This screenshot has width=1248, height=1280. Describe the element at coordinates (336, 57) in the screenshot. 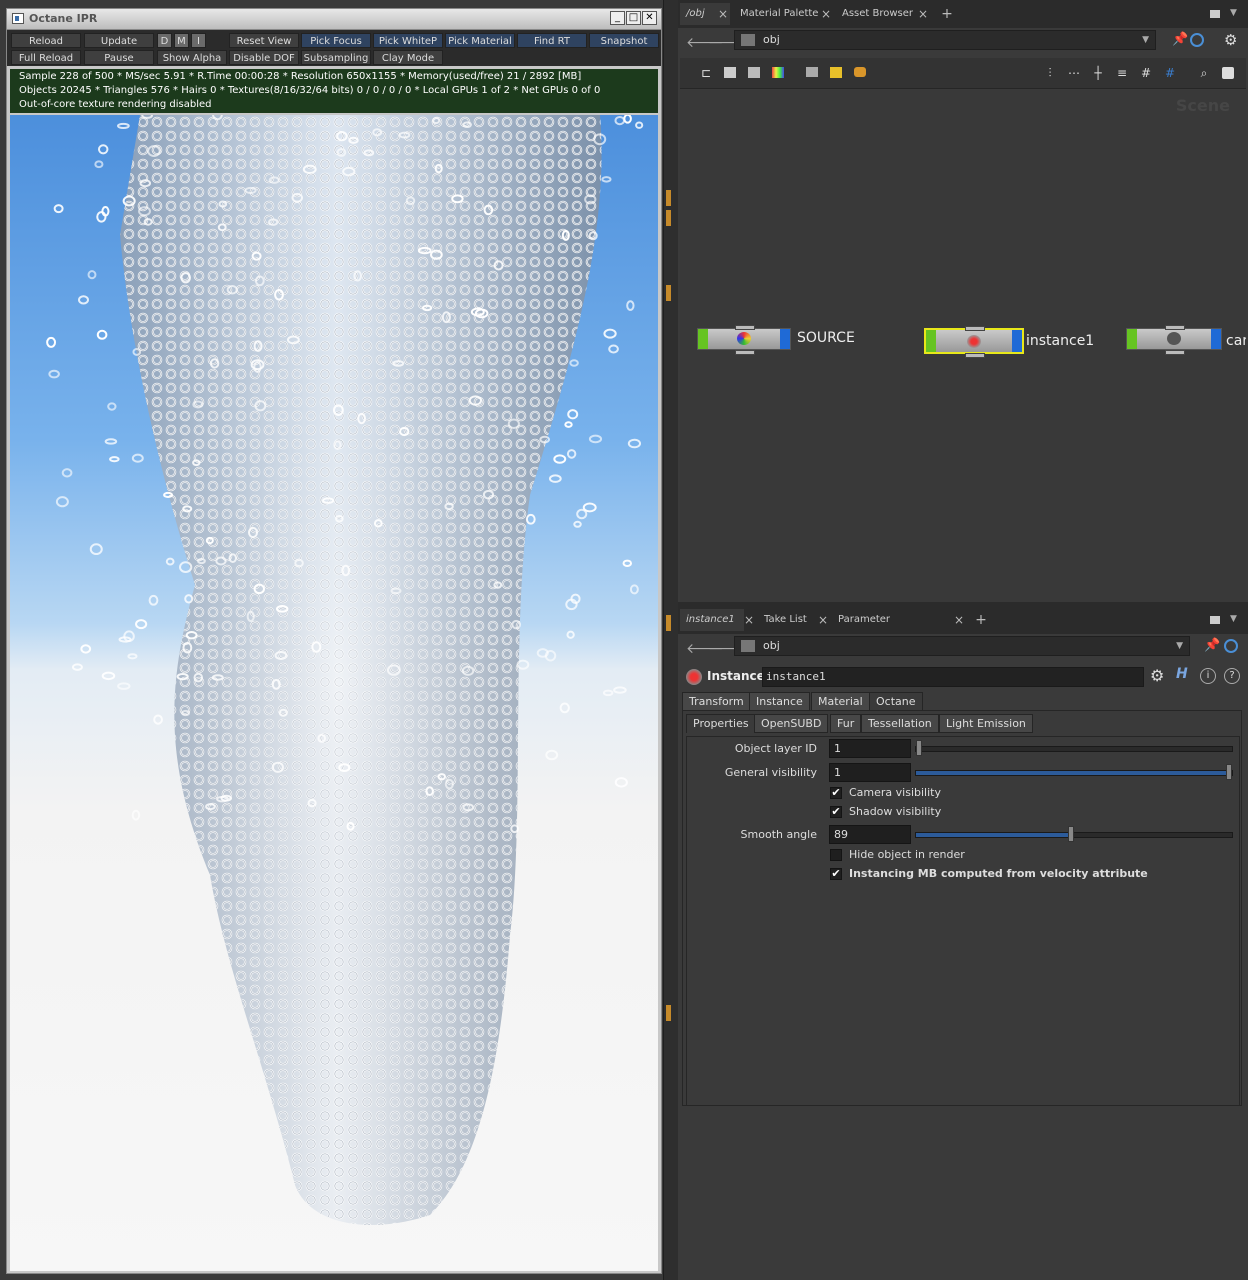

I see `subsampling-button: Subsampling` at that location.